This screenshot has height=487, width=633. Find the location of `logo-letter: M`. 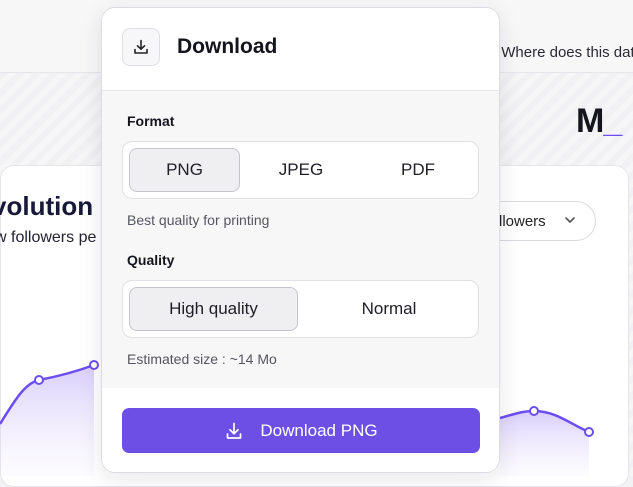

logo-letter: M is located at coordinates (590, 121).